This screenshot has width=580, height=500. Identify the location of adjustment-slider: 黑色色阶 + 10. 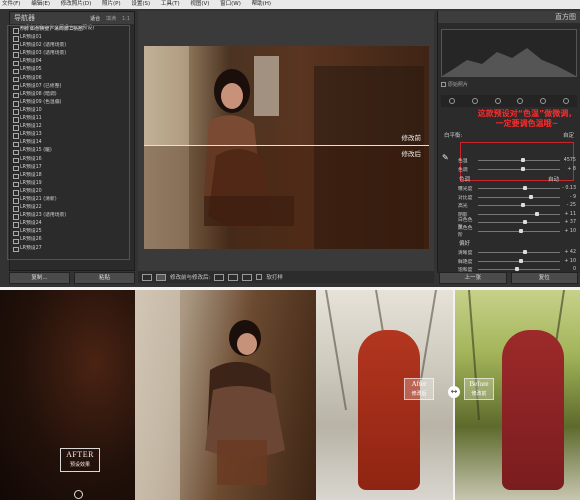
(517, 232).